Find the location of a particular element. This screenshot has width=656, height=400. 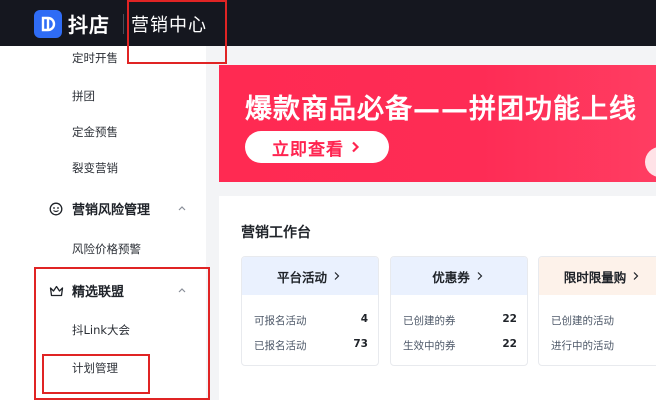

card-row-label: 已创建的券 is located at coordinates (429, 321).